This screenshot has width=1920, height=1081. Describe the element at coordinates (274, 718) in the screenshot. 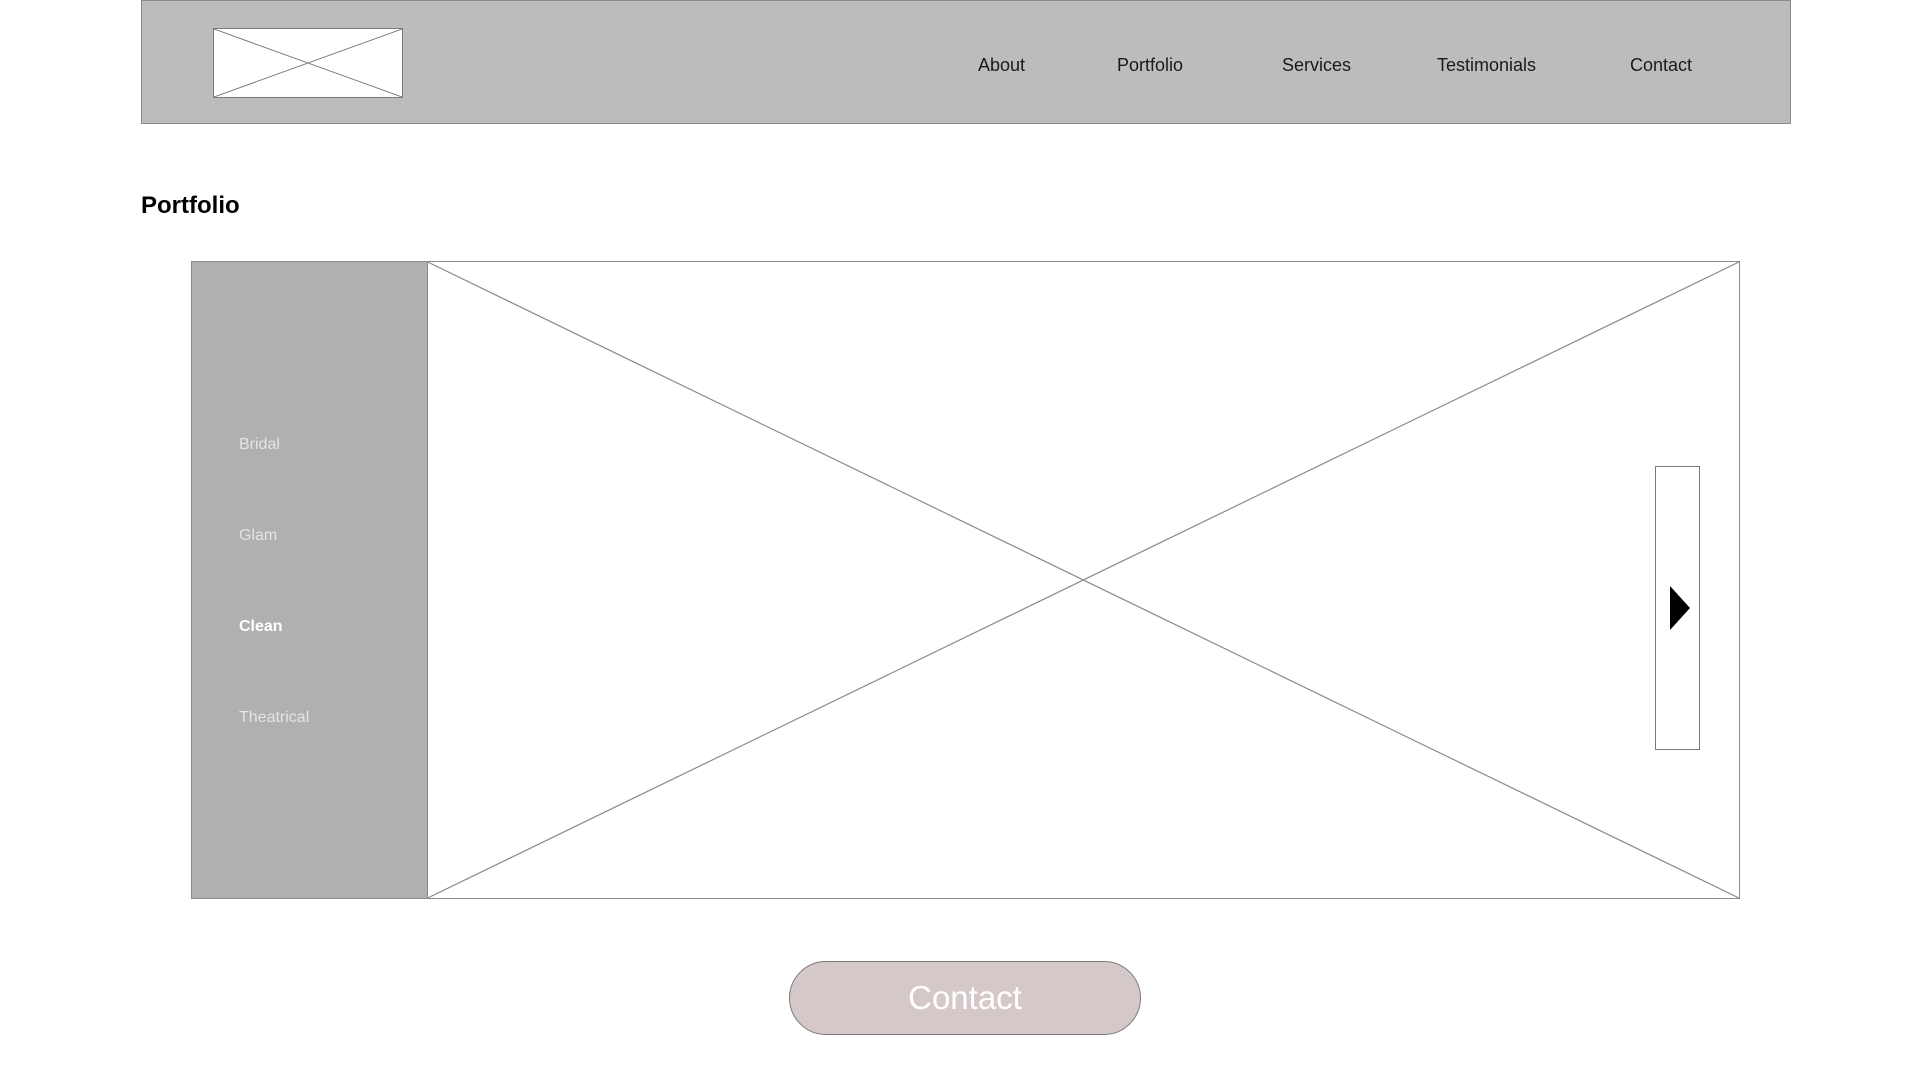

I see `category-theatrical: Theatrical` at that location.